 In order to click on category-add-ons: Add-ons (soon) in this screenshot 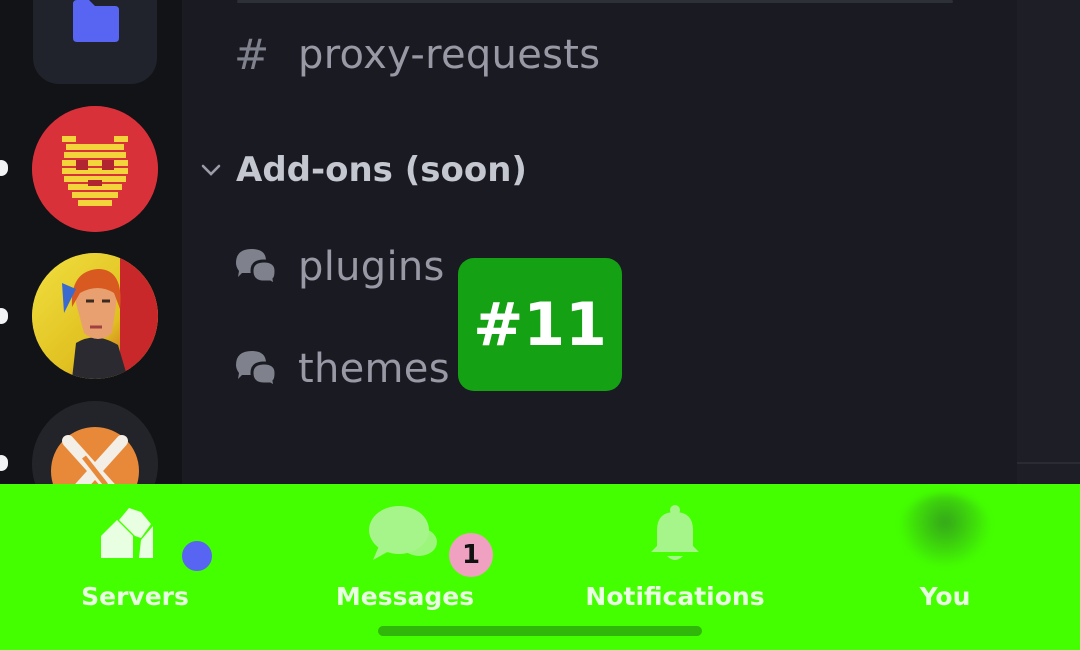, I will do `click(363, 170)`.